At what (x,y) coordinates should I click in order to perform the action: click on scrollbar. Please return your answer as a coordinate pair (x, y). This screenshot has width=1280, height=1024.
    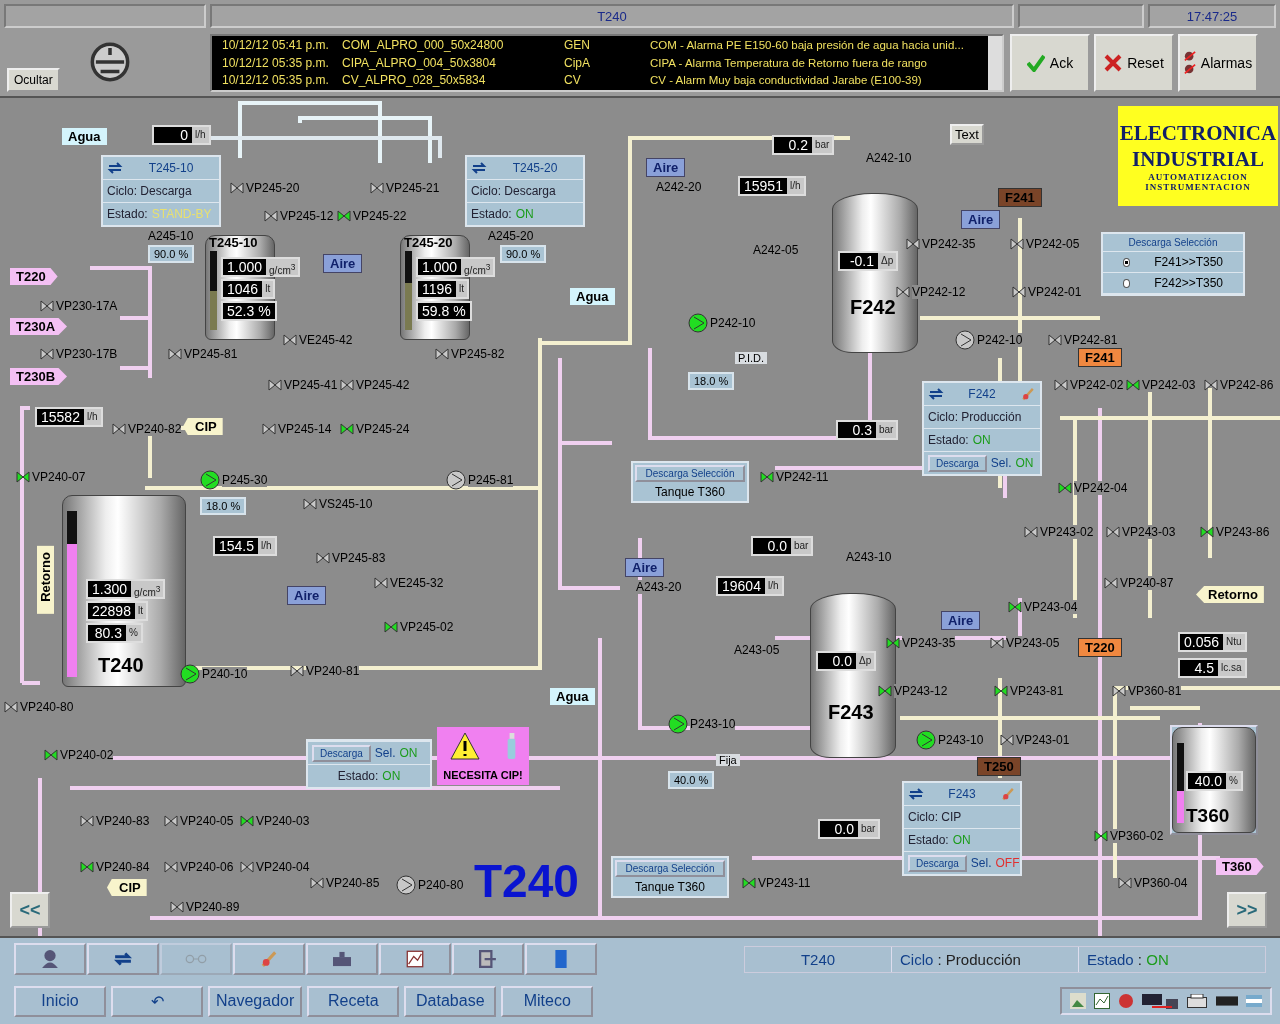
    Looking at the image, I should click on (995, 63).